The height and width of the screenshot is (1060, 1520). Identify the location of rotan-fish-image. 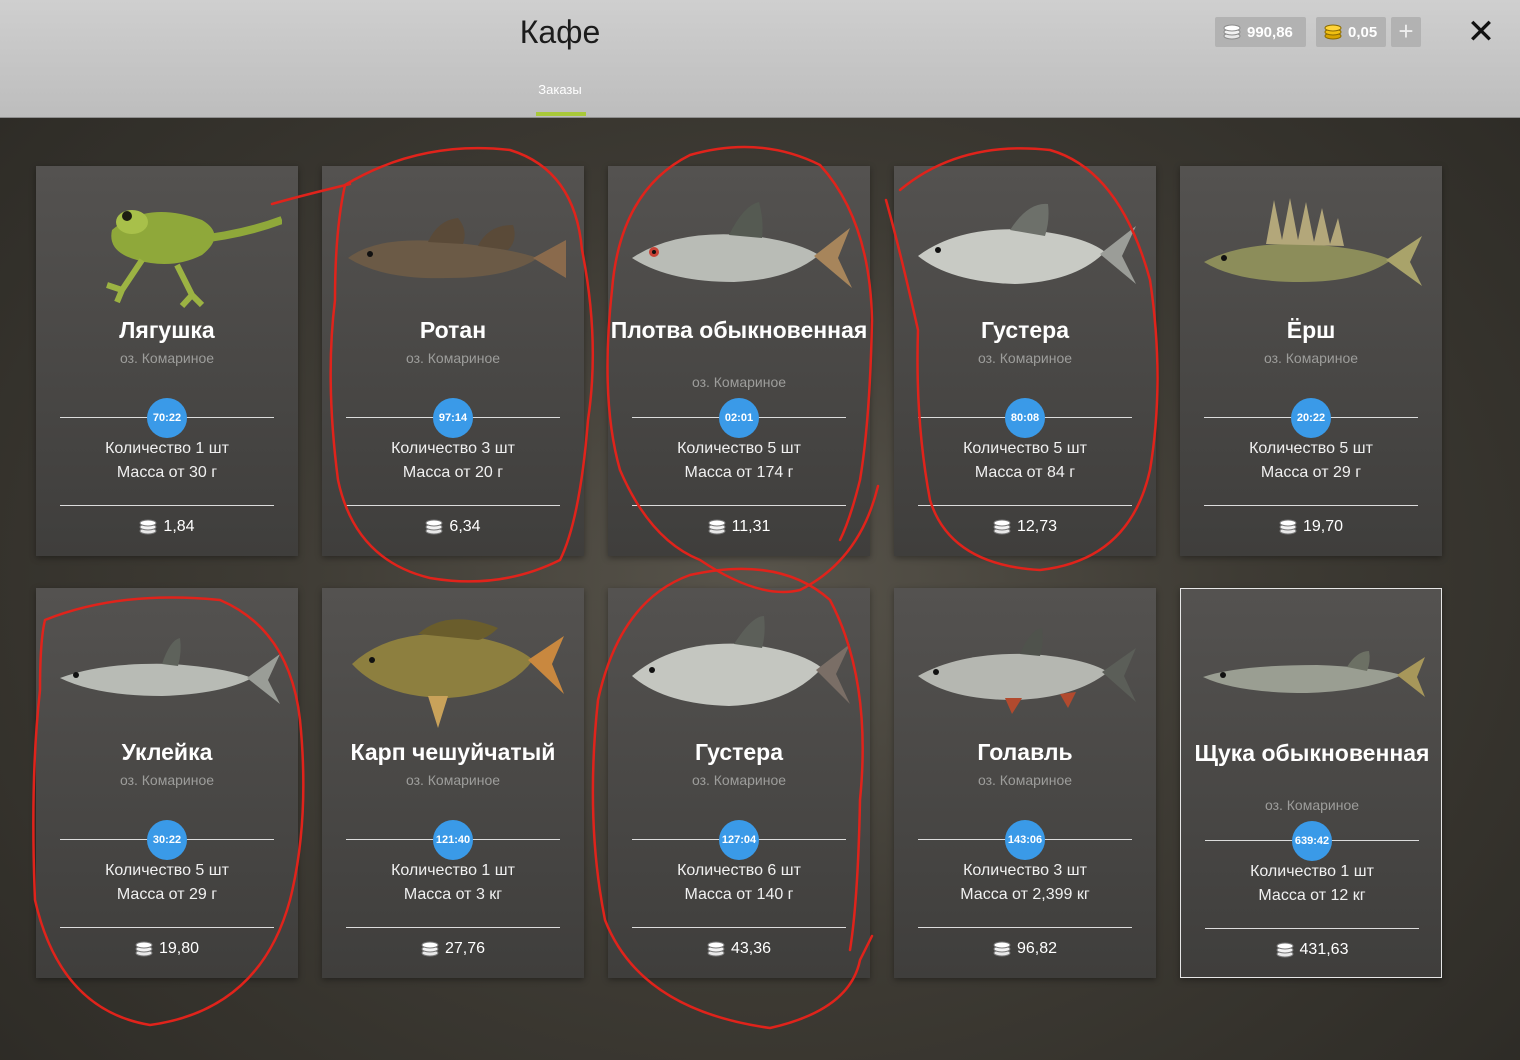
(457, 248).